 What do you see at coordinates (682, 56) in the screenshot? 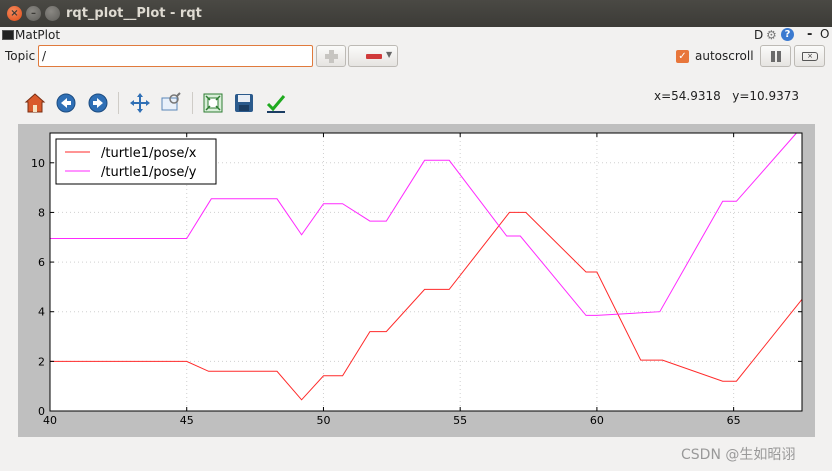
I see `autoscroll-checkbox: ✓` at bounding box center [682, 56].